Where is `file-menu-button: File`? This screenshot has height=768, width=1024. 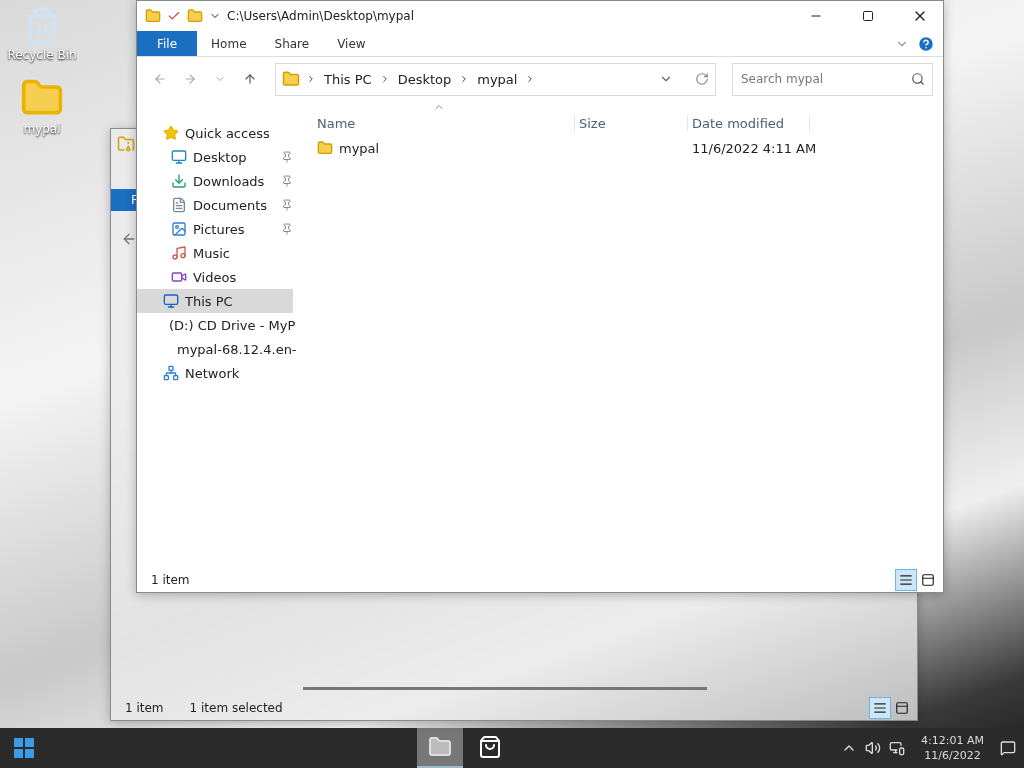
file-menu-button: File is located at coordinates (167, 43).